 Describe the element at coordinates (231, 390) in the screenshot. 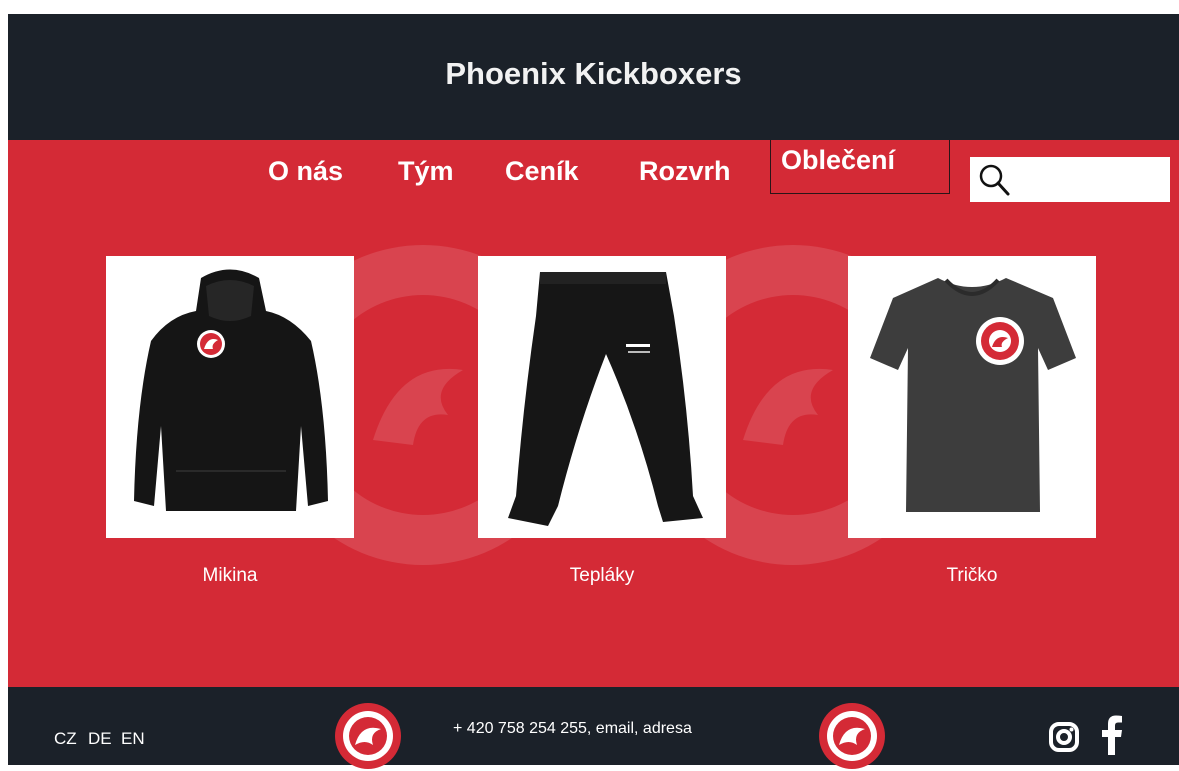

I see `hoodie-image` at that location.